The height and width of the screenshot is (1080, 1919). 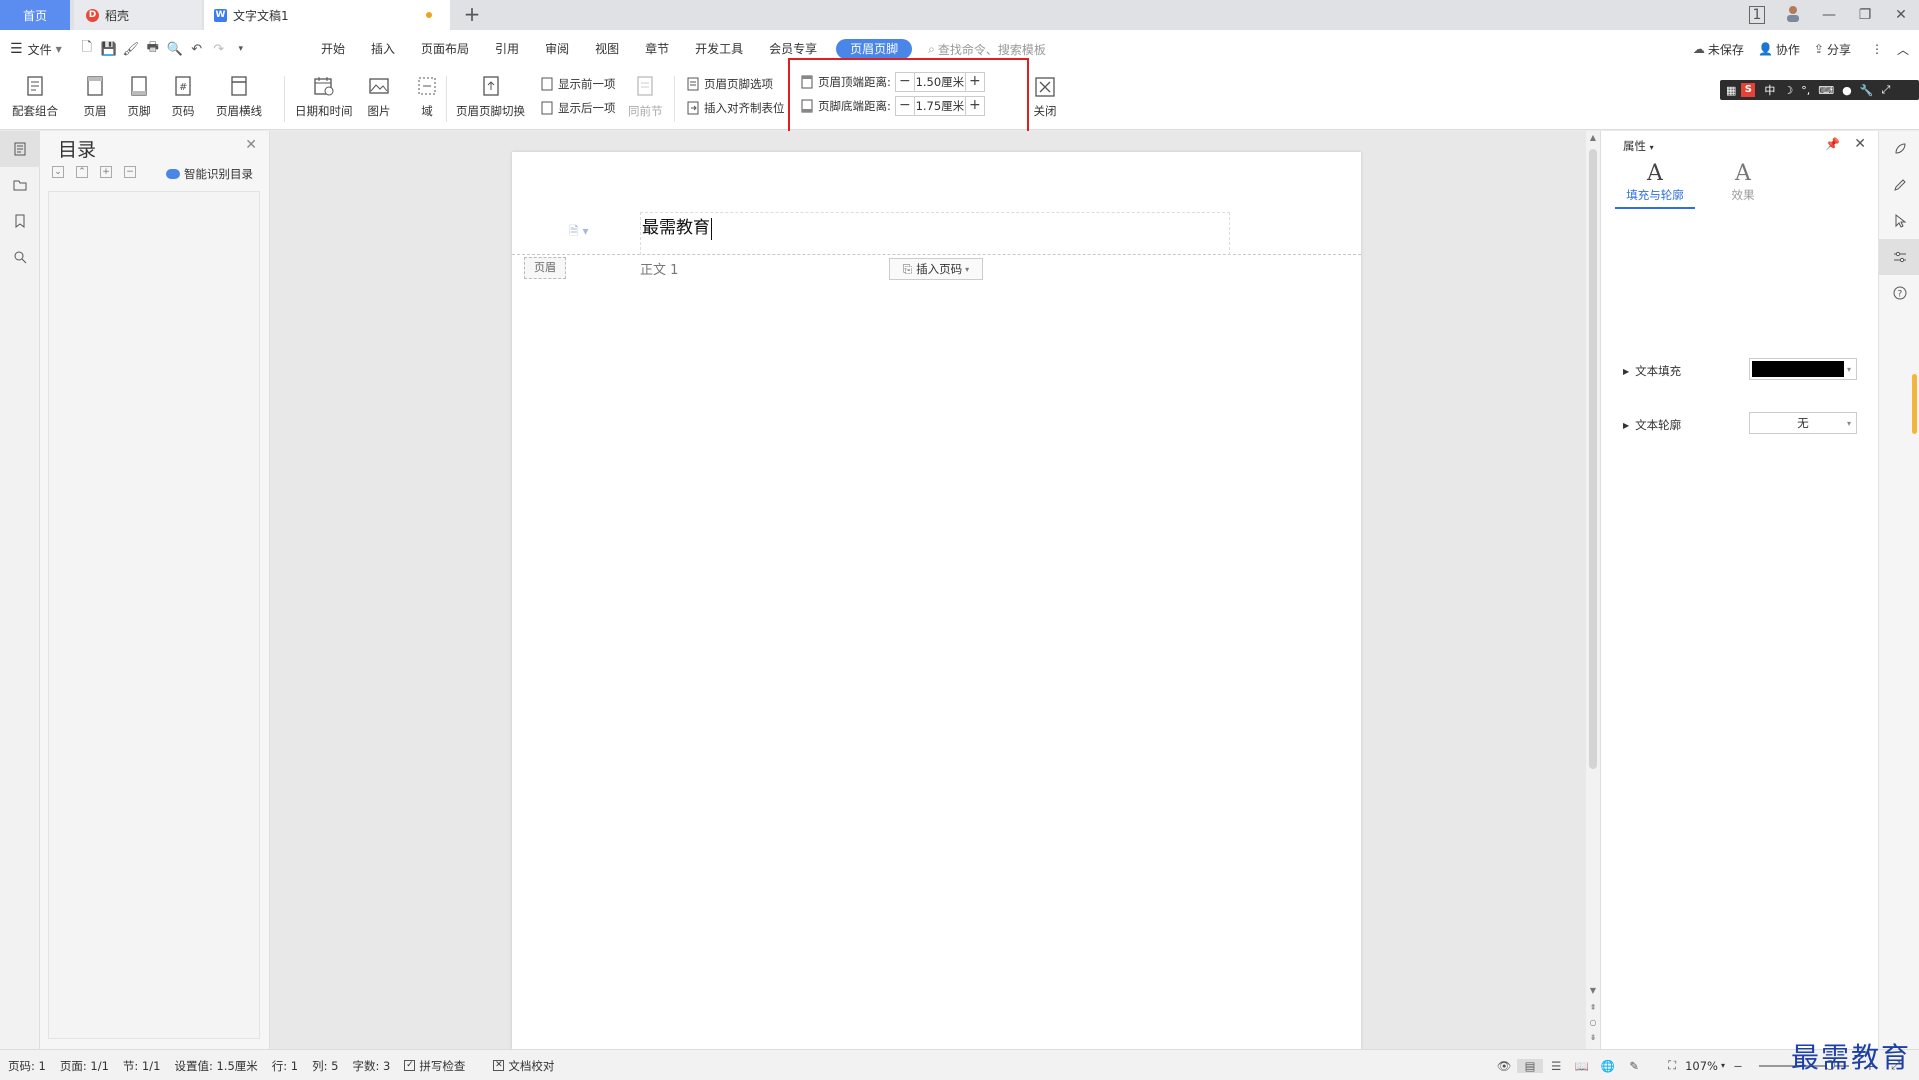 I want to click on text-fill-row: ▶ 文本填充, so click(x=1652, y=371).